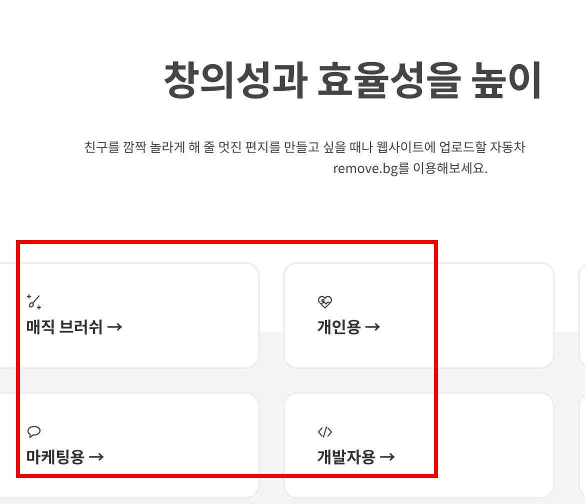 The image size is (585, 504). I want to click on card-label: 개인용 →, so click(349, 326).